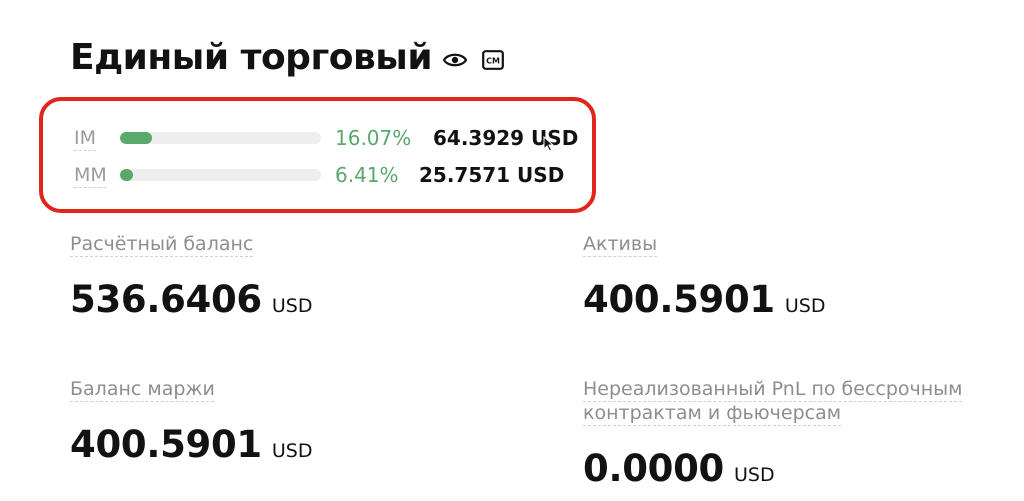  What do you see at coordinates (191, 276) in the screenshot?
I see `settled-balance: Расчётный баланс 536.6406 USD` at bounding box center [191, 276].